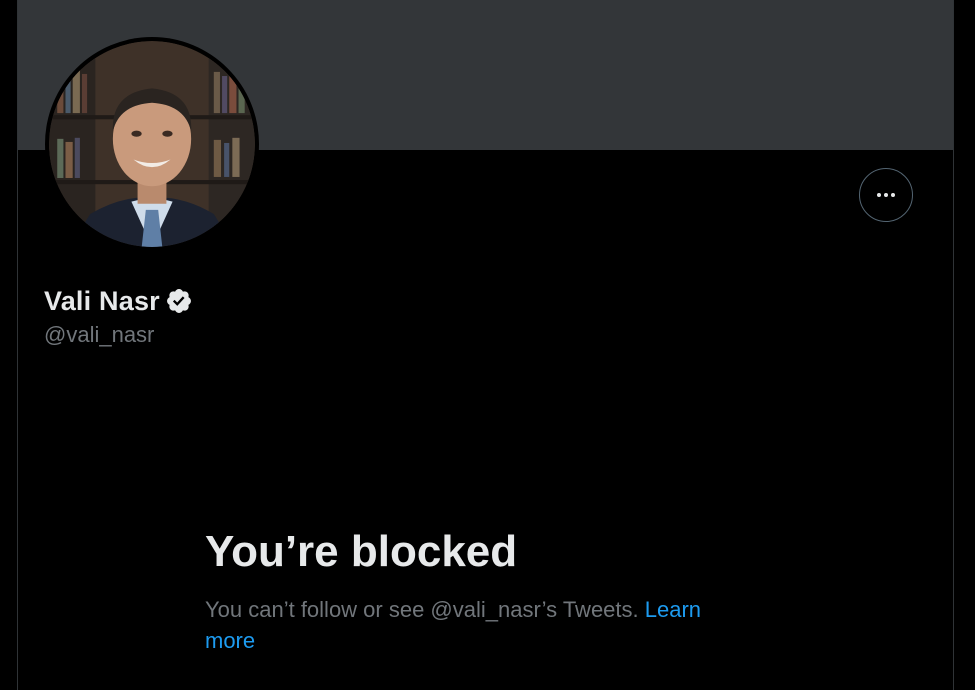 This screenshot has height=690, width=975. What do you see at coordinates (102, 301) in the screenshot?
I see `profile-display-name: Vali Nasr` at bounding box center [102, 301].